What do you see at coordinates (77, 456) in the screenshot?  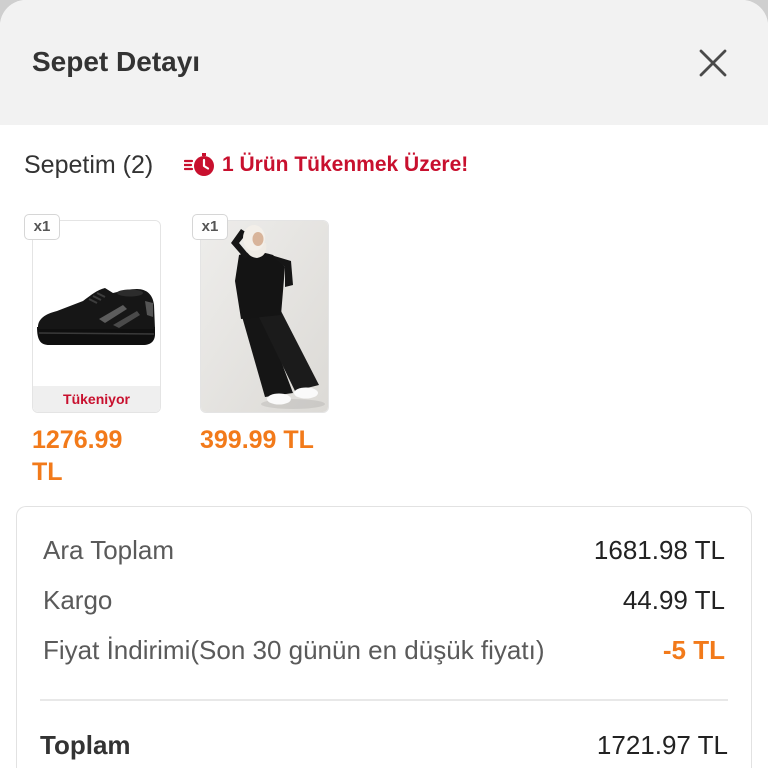 I see `product-price: 1276.99 TL` at bounding box center [77, 456].